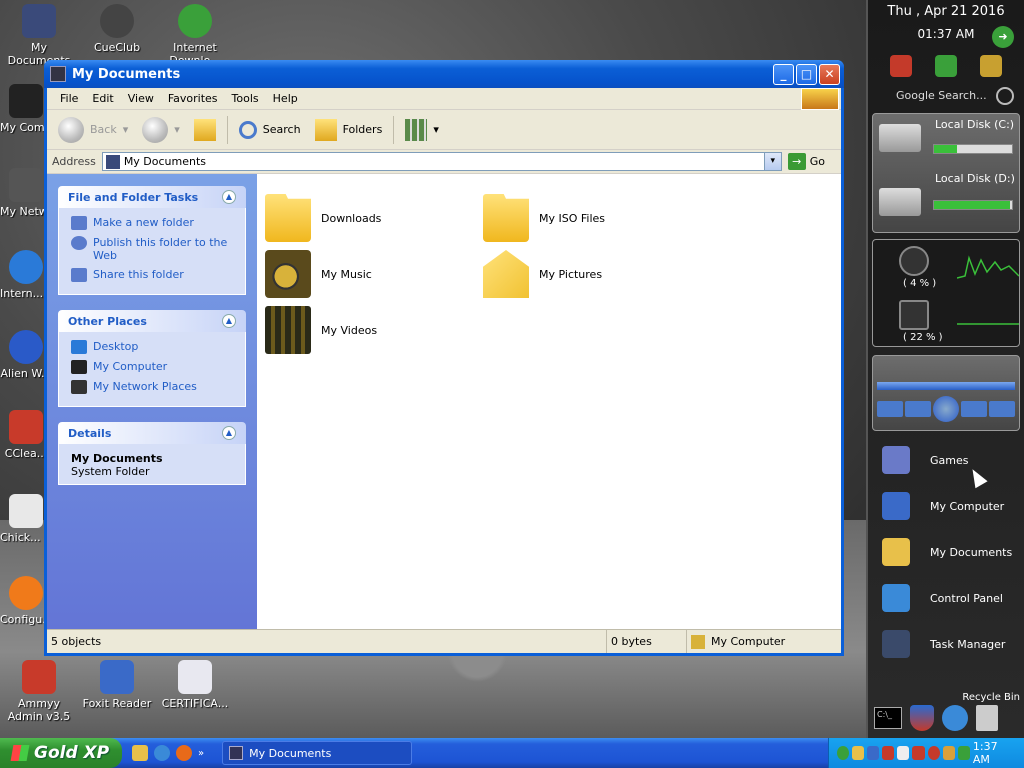 The image size is (1024, 768). Describe the element at coordinates (991, 66) in the screenshot. I see `logoff-icon` at that location.